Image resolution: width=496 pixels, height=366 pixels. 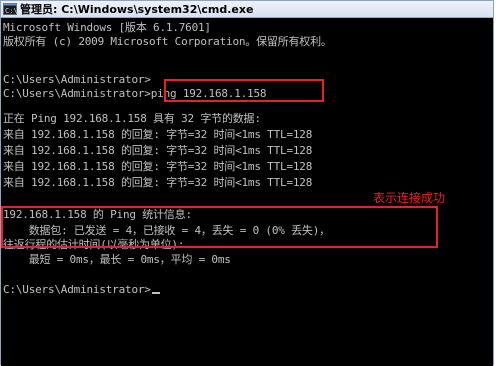 I want to click on console-line: C:\Users\Administrator>, so click(x=77, y=79).